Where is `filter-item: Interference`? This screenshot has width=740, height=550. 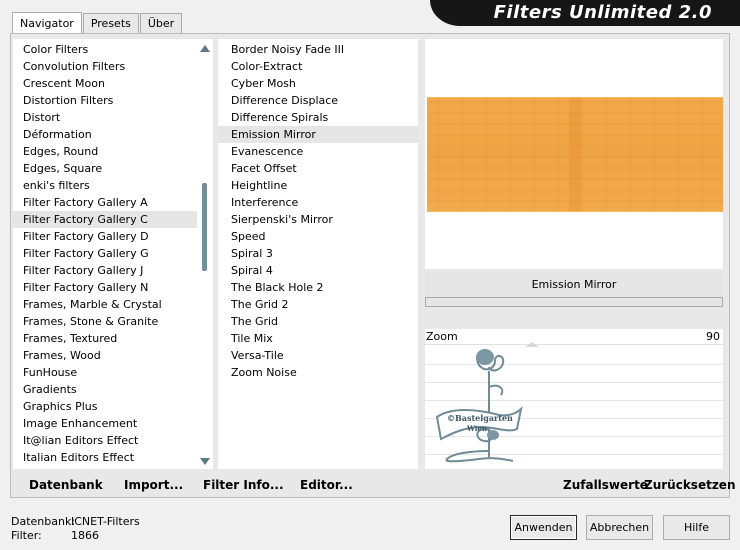
filter-item: Interference is located at coordinates (318, 202).